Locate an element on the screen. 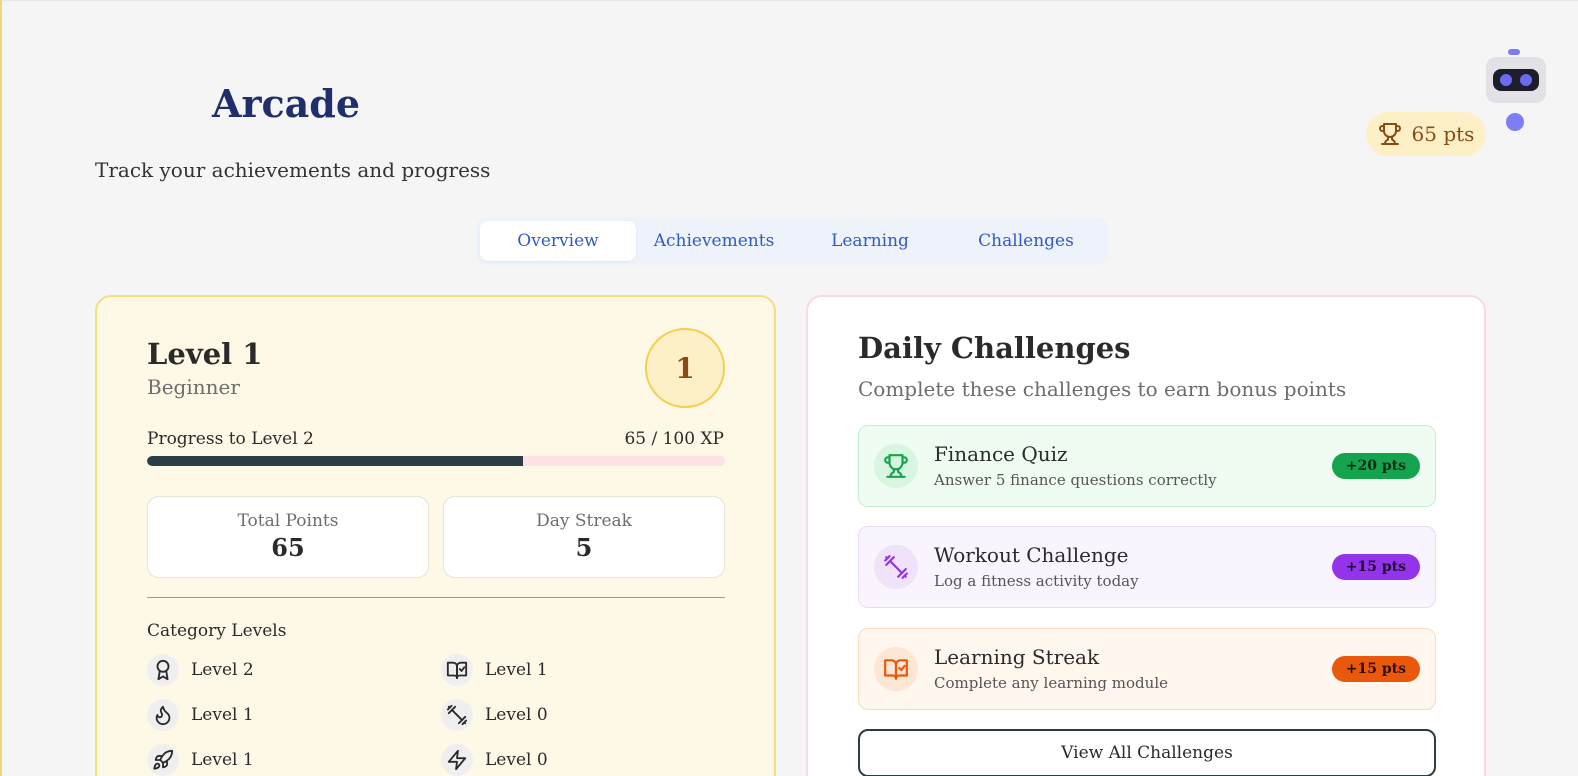 This screenshot has width=1578, height=776. tab-overview: Overview is located at coordinates (558, 241).